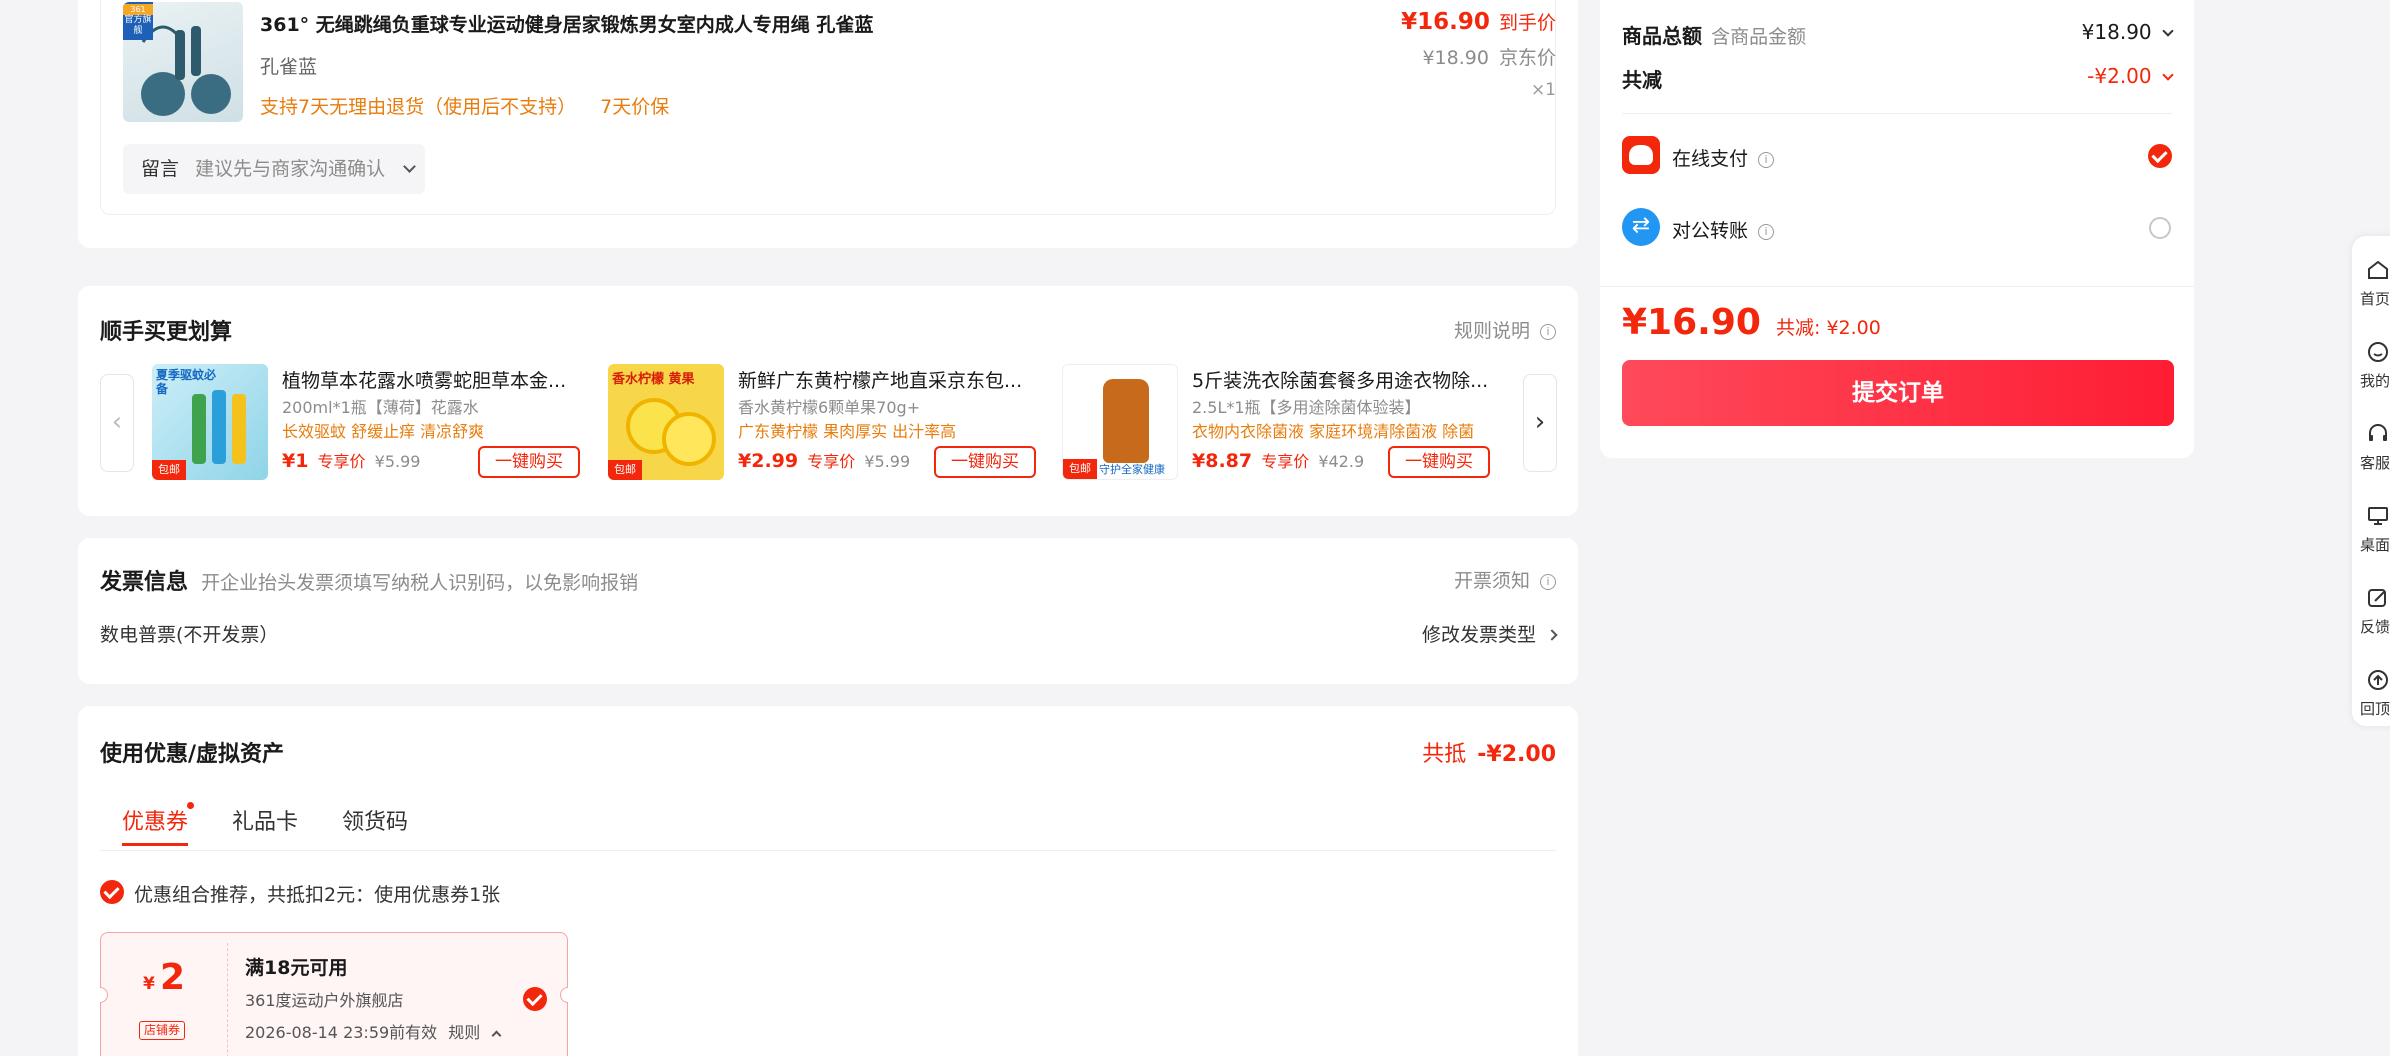  Describe the element at coordinates (2378, 269) in the screenshot. I see `home-icon` at that location.